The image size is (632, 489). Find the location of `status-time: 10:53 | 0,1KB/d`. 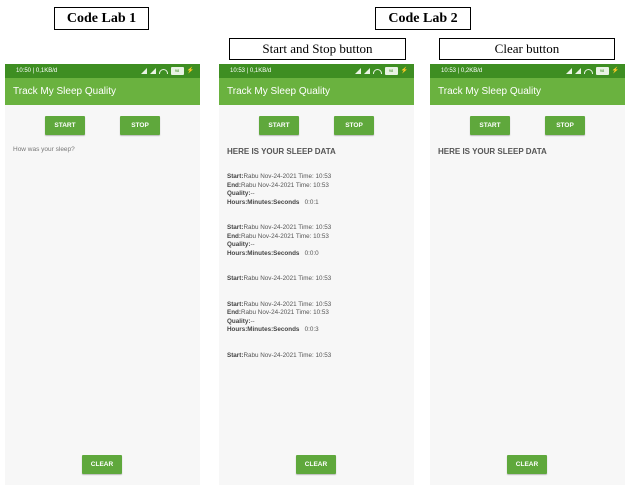

status-time: 10:53 | 0,1KB/d is located at coordinates (251, 71).